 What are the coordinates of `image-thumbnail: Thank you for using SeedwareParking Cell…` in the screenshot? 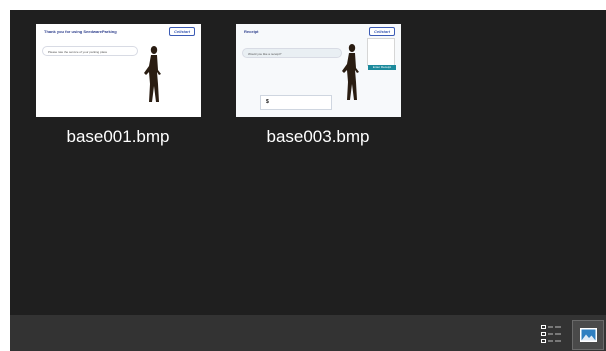 It's located at (118, 70).